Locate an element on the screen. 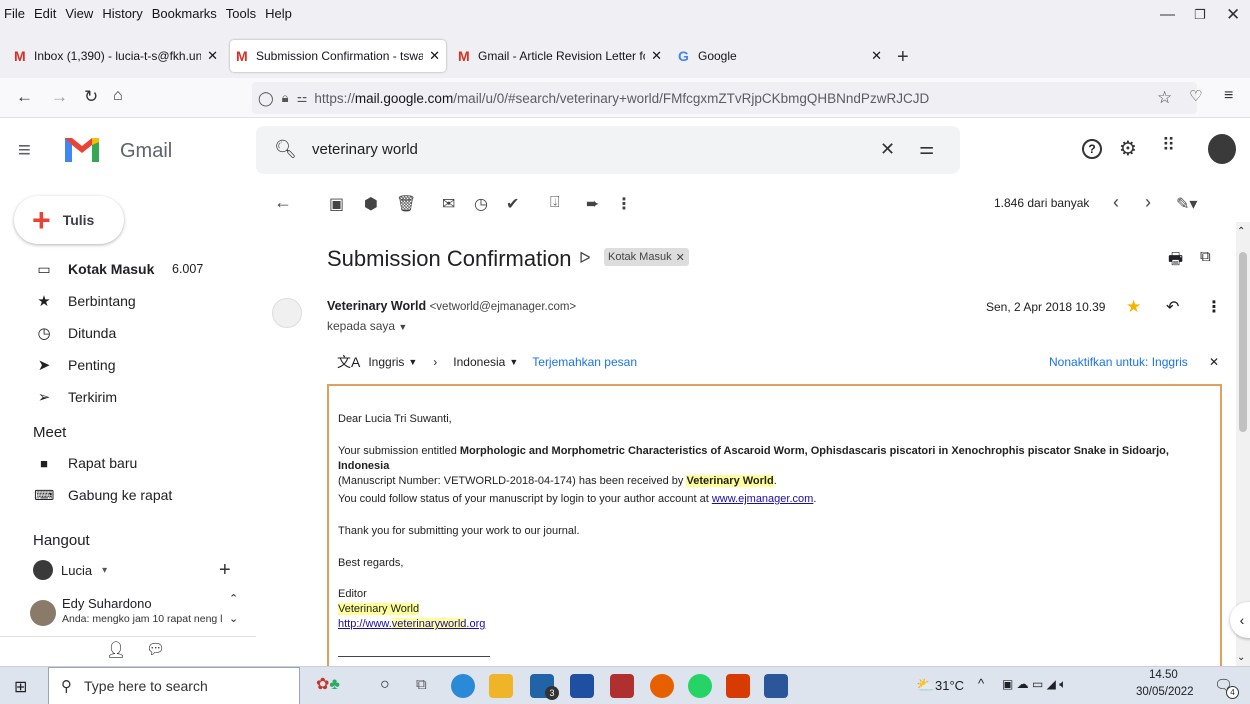 The image size is (1250, 704). tab-inbox: M Inbox (1,390) - lucia-t-s@fkh.un ✕ is located at coordinates (116, 56).